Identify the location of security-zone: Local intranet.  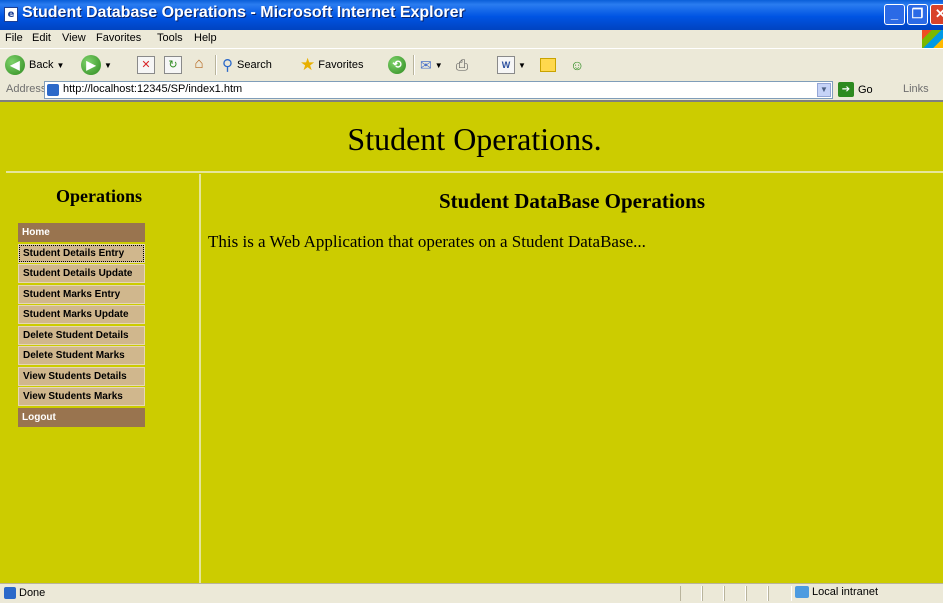
(836, 592).